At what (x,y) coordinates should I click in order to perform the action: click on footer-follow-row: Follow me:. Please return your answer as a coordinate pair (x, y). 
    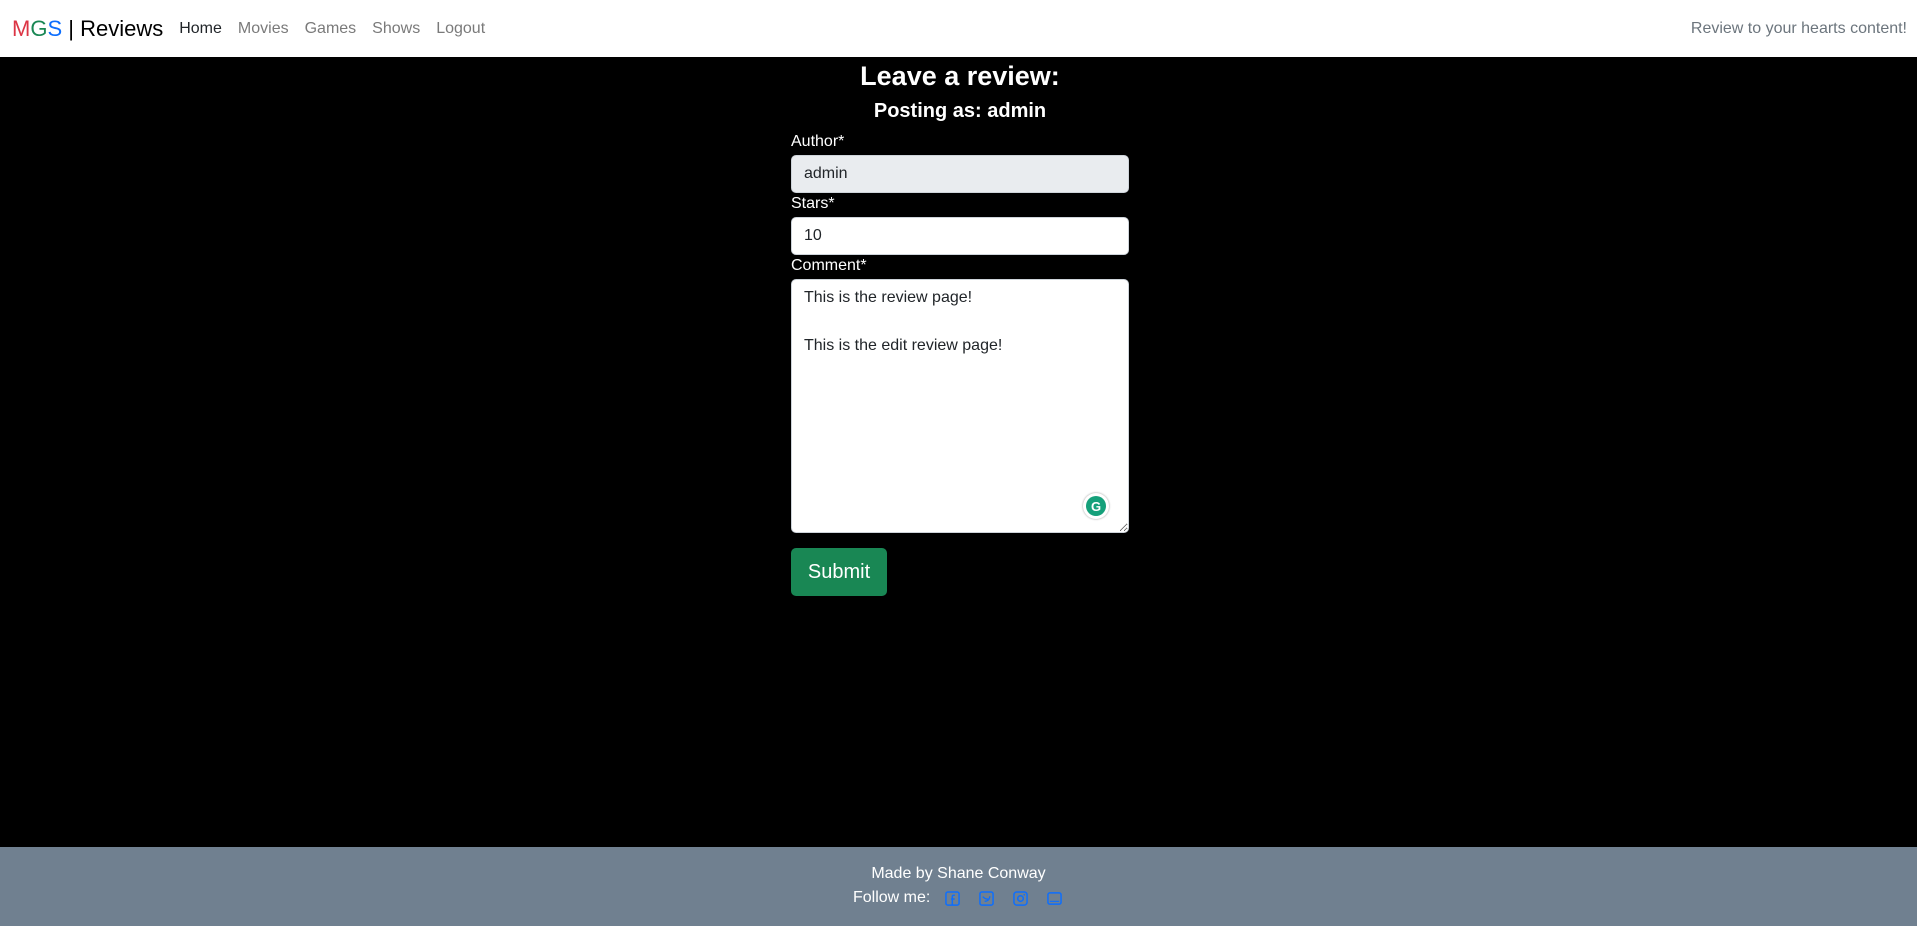
    Looking at the image, I should click on (966, 898).